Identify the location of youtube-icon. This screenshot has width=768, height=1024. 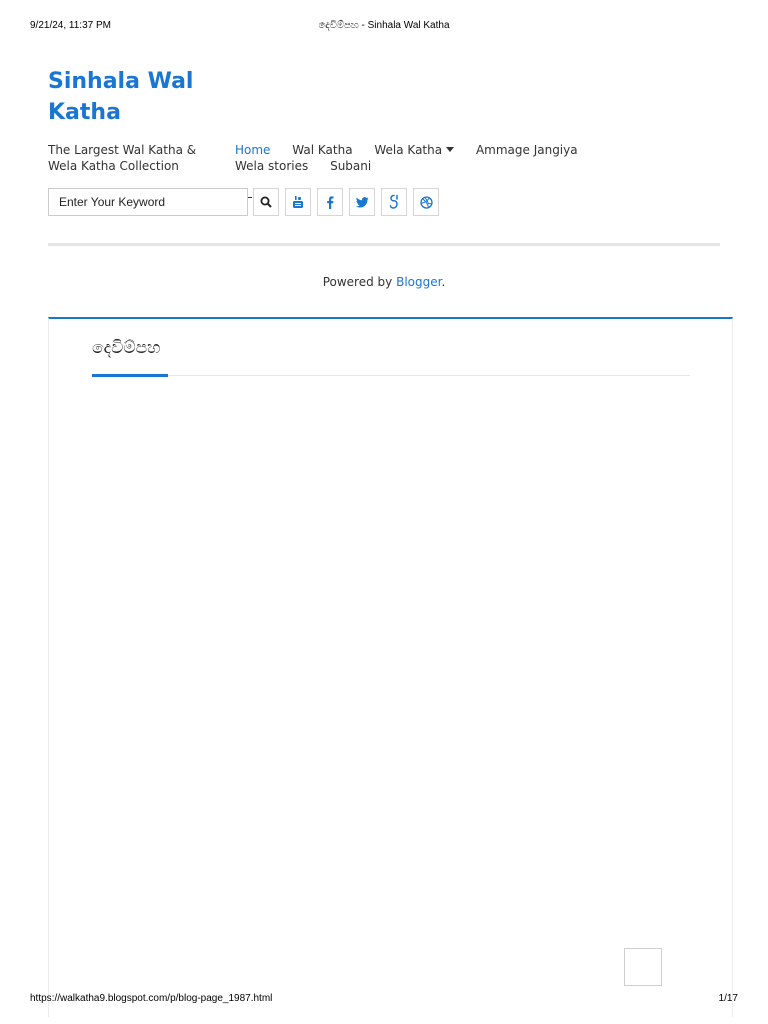
(298, 202).